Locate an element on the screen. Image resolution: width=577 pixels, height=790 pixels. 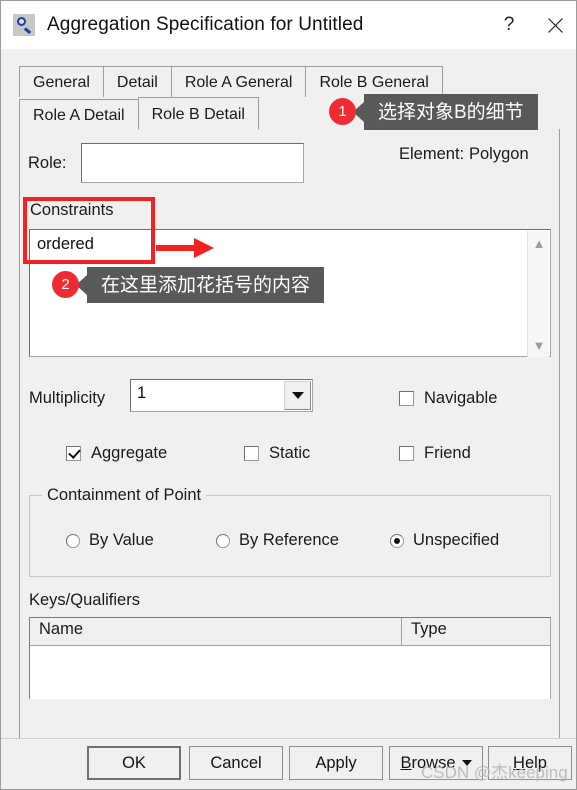
browse-label-rest: rowse is located at coordinates (433, 762).